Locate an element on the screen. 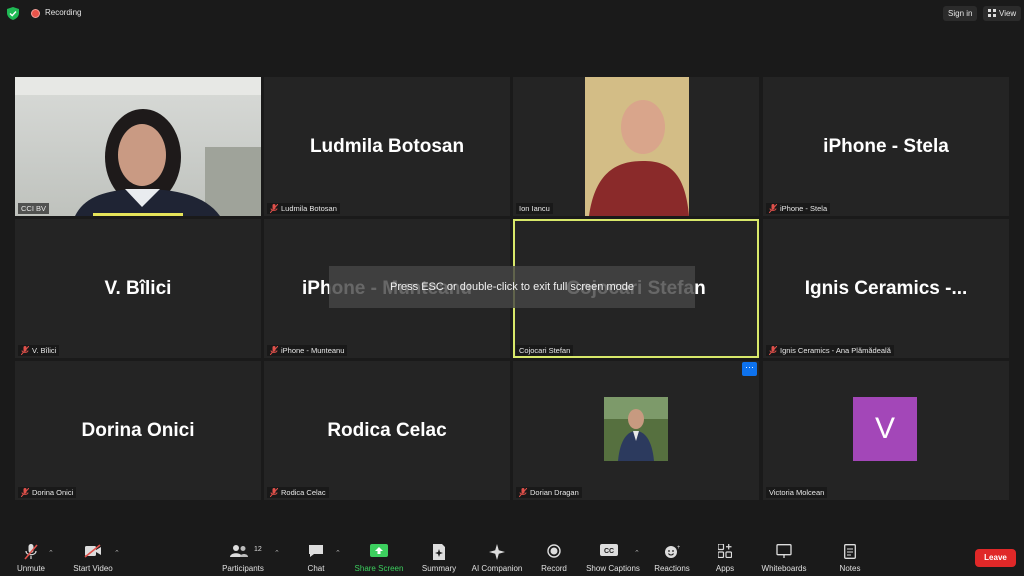  participant-name-tag: Dorian Dragan is located at coordinates (549, 492).